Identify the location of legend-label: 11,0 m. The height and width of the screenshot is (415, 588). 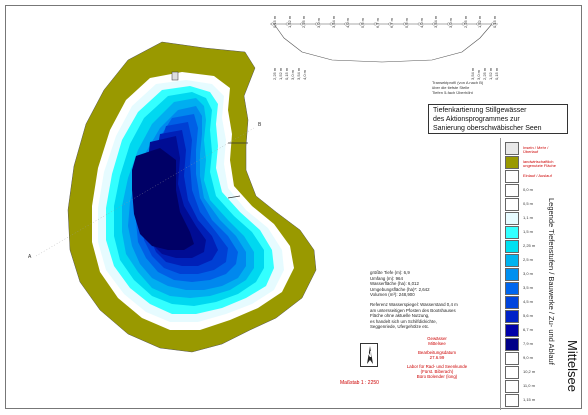
(529, 385).